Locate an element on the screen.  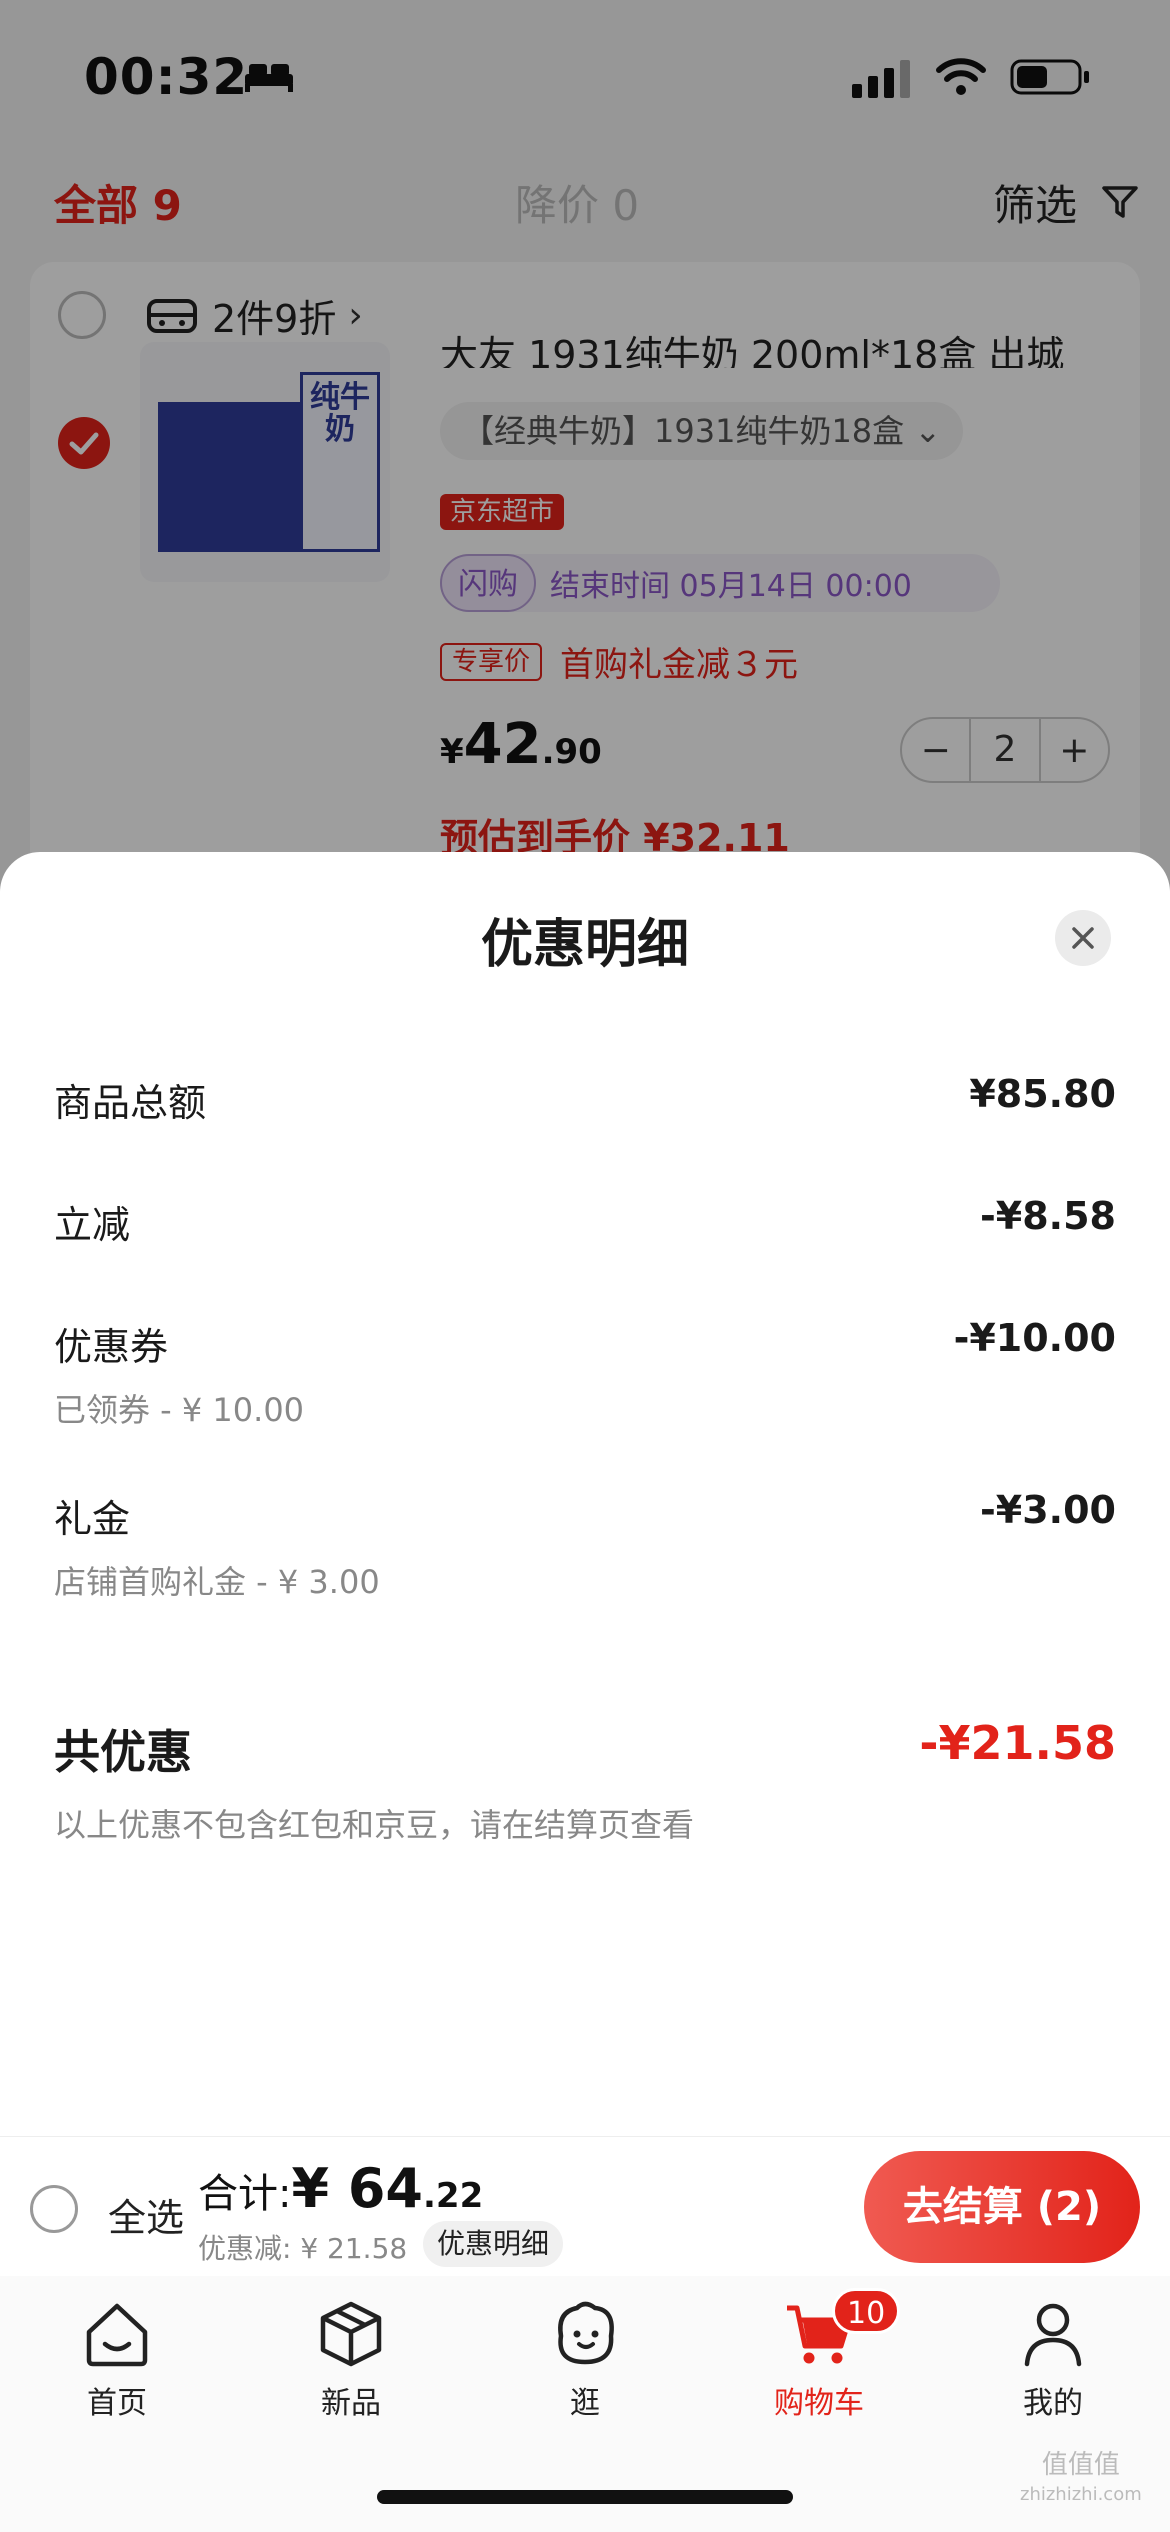
sheet-title: 优惠明细 is located at coordinates (584, 945).